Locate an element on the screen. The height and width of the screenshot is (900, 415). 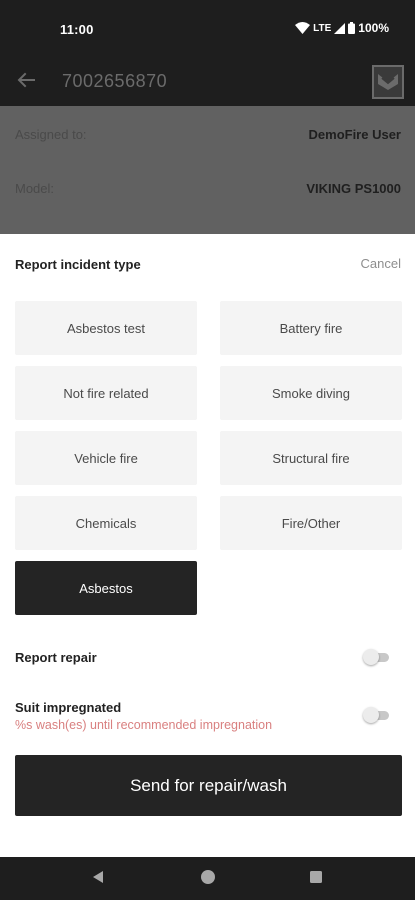
square-recents-icon is located at coordinates (316, 879).